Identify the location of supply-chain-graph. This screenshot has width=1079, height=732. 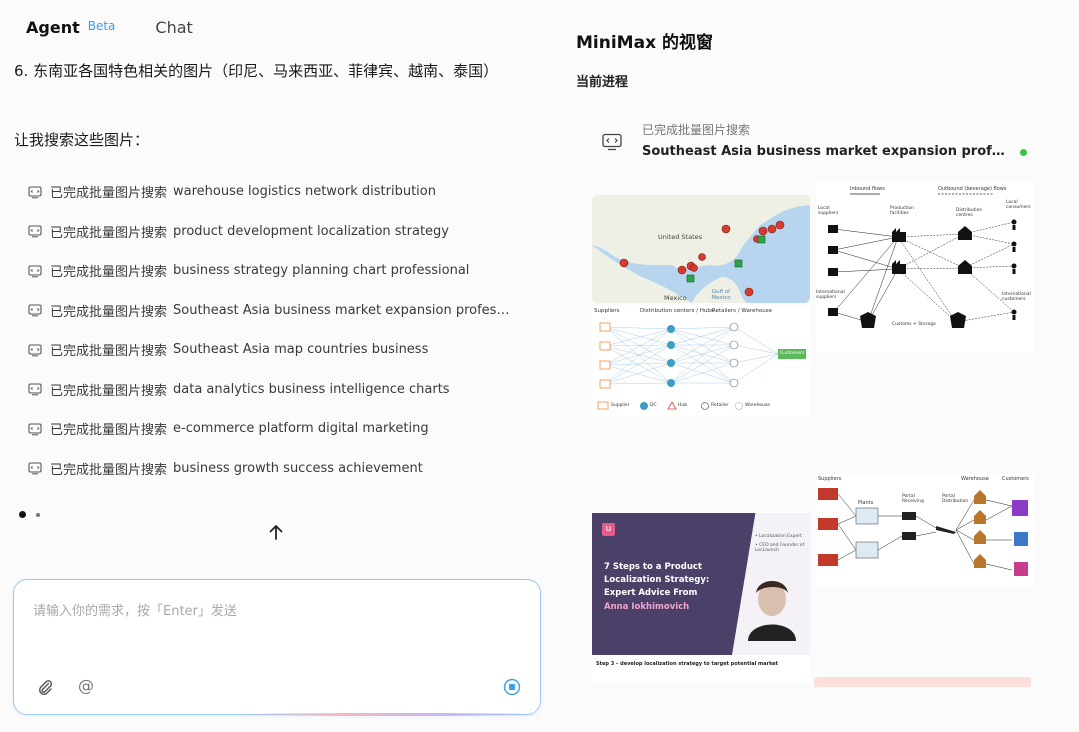
(923, 532).